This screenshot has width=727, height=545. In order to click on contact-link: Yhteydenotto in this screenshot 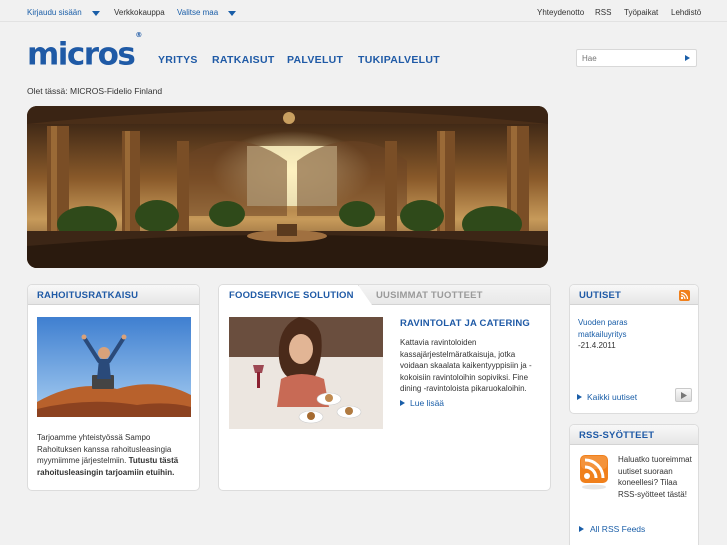, I will do `click(560, 12)`.